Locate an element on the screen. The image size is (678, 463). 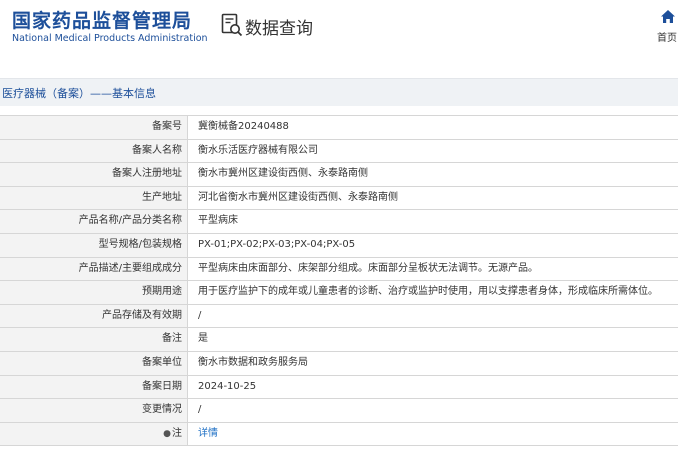
row-value: 衡水市冀州区建设街西侧、永泰路南侧 is located at coordinates (283, 174).